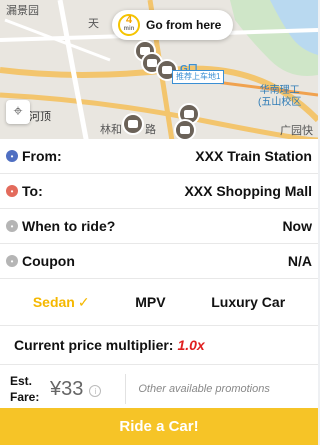 The image size is (320, 445). I want to click on map-label: 漏景园, so click(22, 11).